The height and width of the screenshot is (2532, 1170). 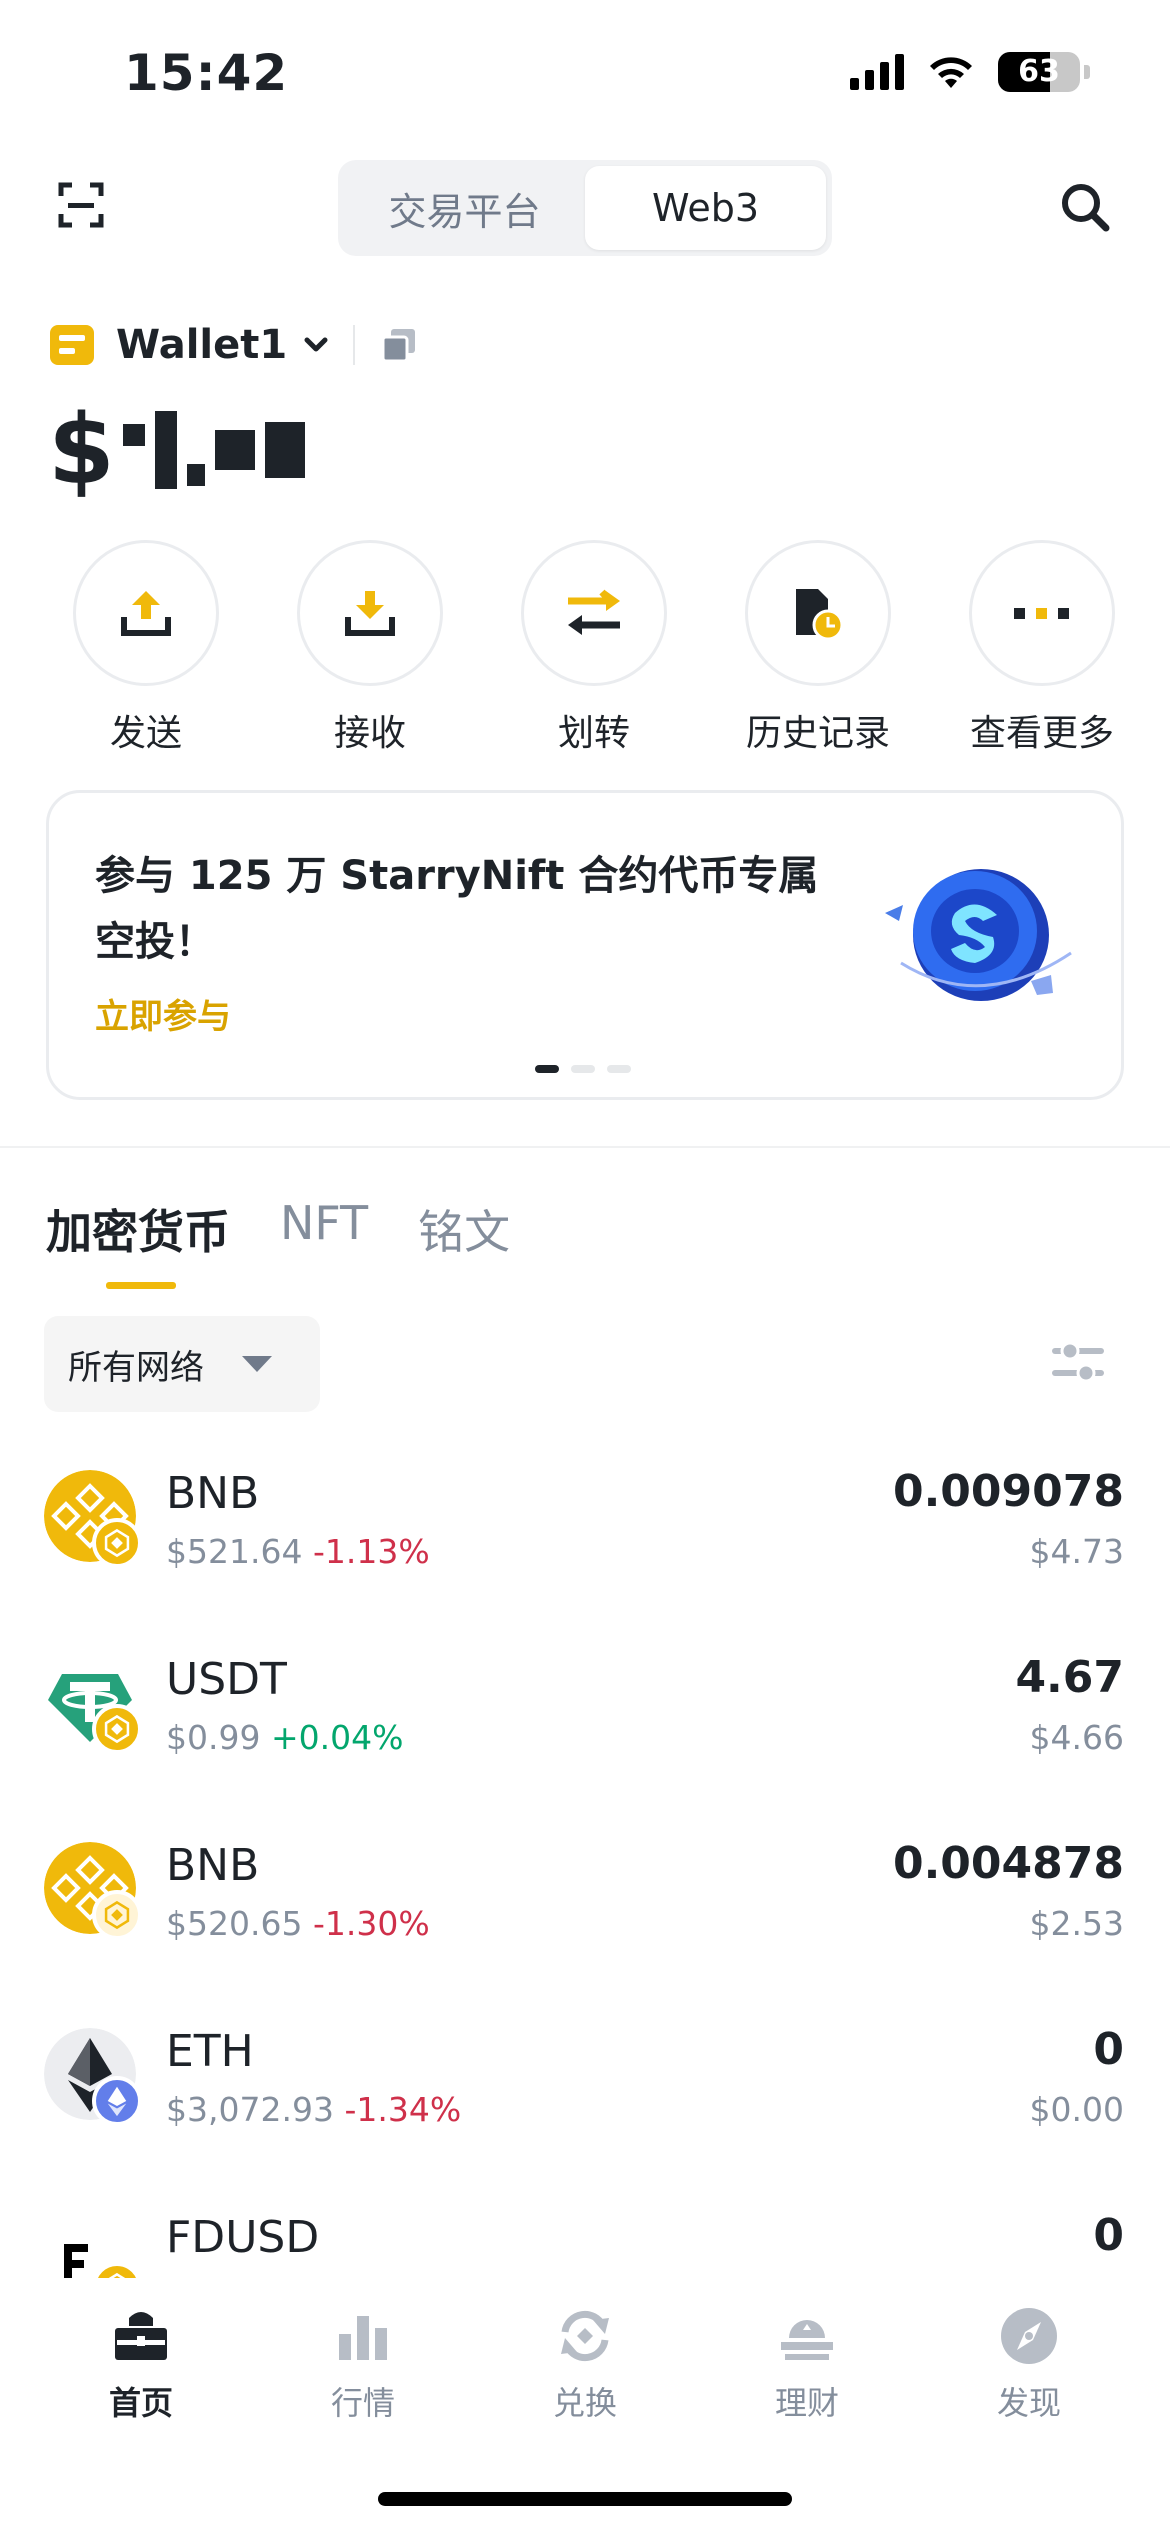 I want to click on token-price: $3,072.93, so click(x=250, y=2109).